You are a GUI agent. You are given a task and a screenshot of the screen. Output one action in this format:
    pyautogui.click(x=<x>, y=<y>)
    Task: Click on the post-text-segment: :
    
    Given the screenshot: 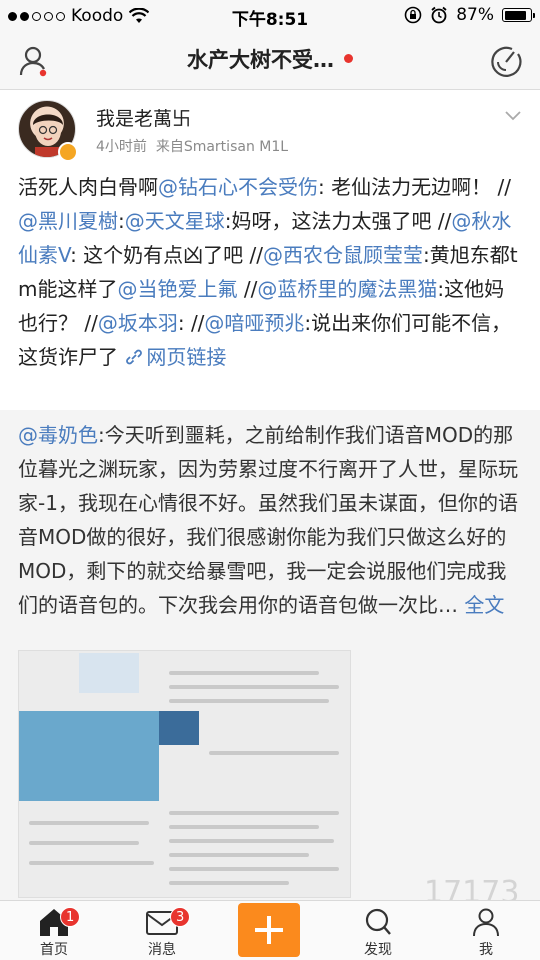 What is the action you would take?
    pyautogui.click(x=121, y=221)
    